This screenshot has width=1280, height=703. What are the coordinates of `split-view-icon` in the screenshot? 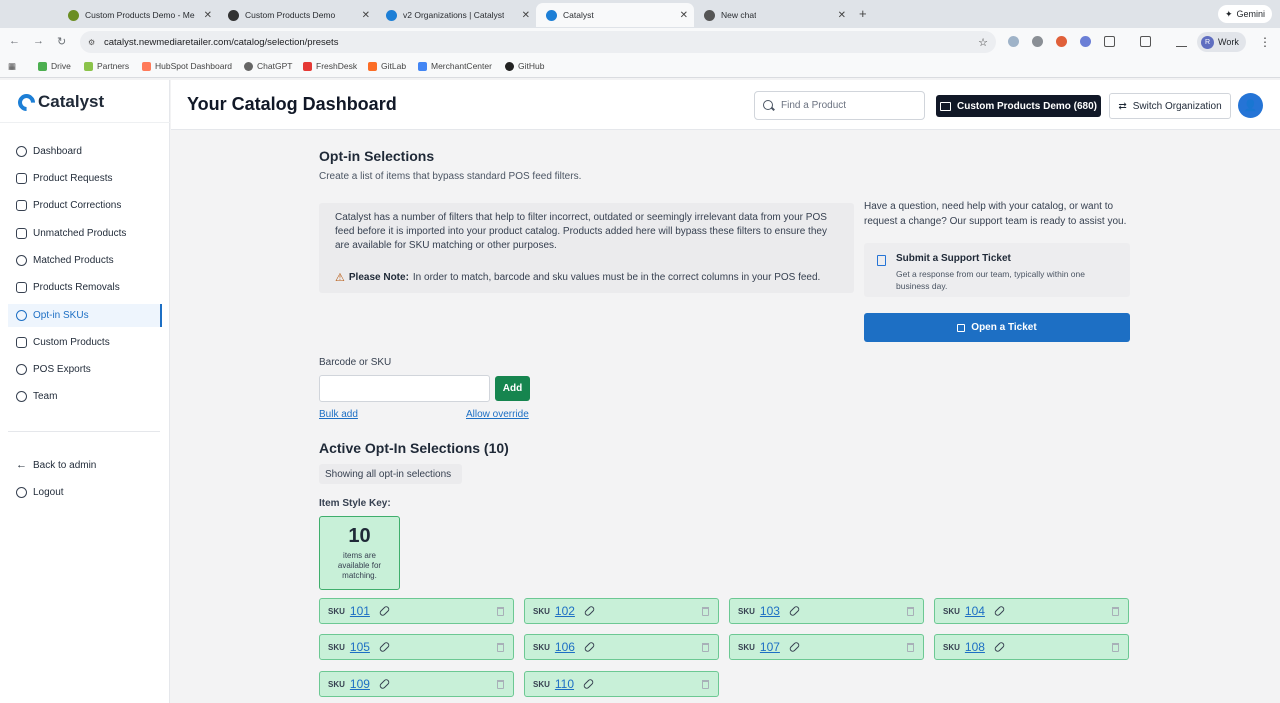 It's located at (1145, 41).